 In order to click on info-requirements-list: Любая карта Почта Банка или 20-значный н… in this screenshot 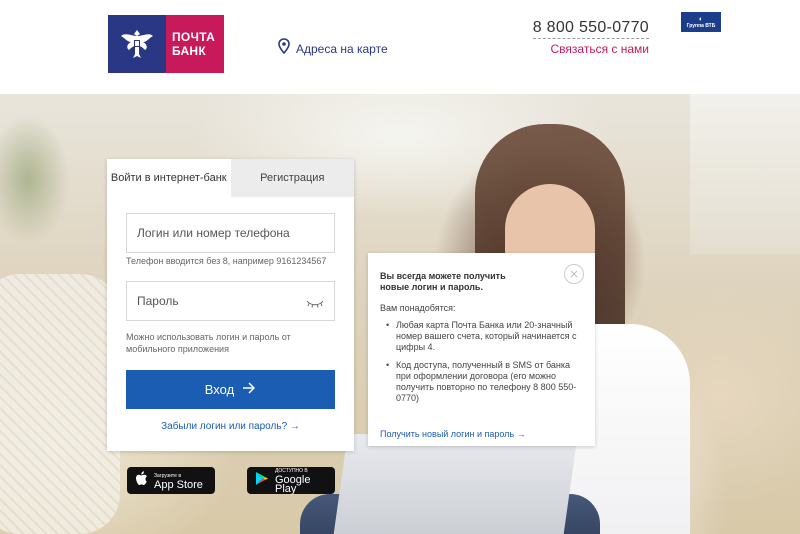, I will do `click(481, 362)`.